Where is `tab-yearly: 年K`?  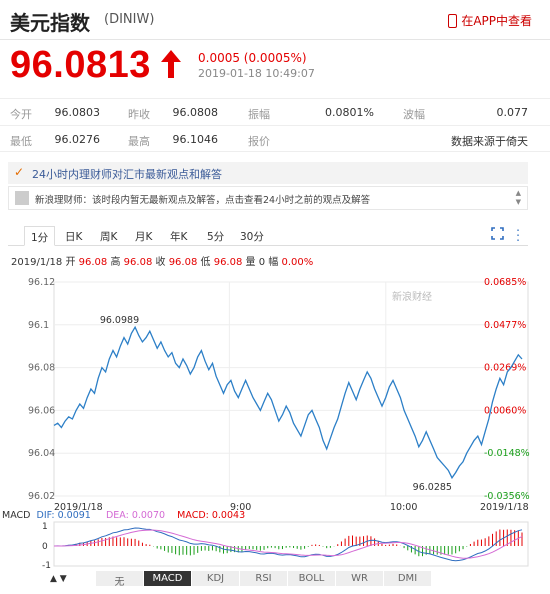 tab-yearly: 年K is located at coordinates (178, 236).